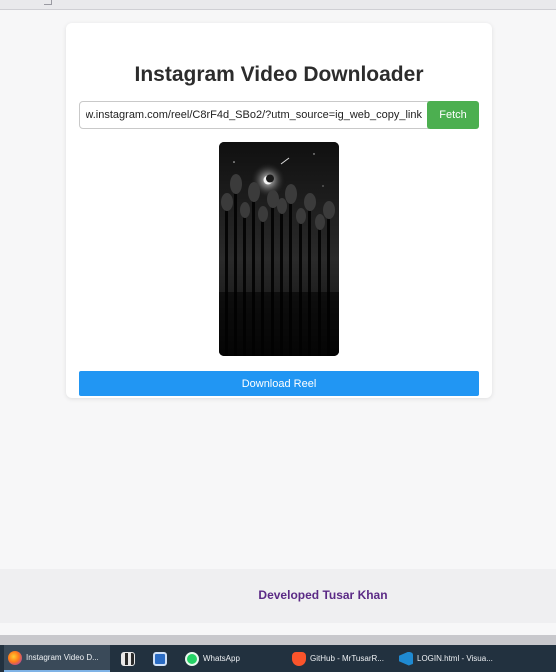  Describe the element at coordinates (278, 640) in the screenshot. I see `horizontal-scrollbar` at that location.